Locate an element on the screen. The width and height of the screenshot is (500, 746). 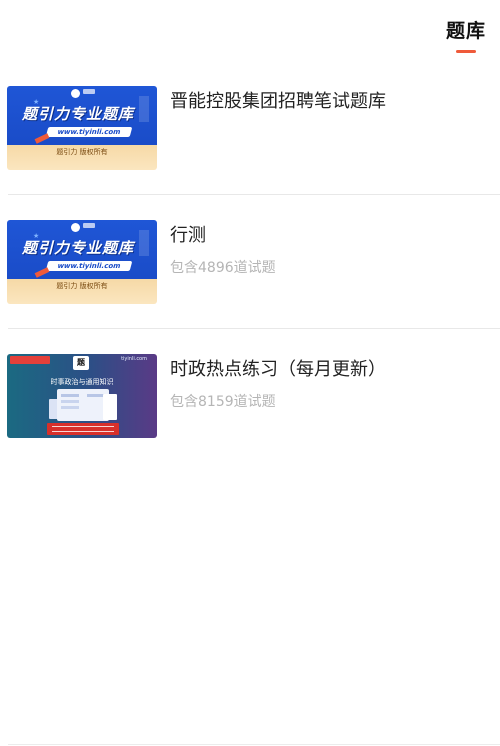
banner-subtitle: 时事政治与通用知识 is located at coordinates (82, 382).